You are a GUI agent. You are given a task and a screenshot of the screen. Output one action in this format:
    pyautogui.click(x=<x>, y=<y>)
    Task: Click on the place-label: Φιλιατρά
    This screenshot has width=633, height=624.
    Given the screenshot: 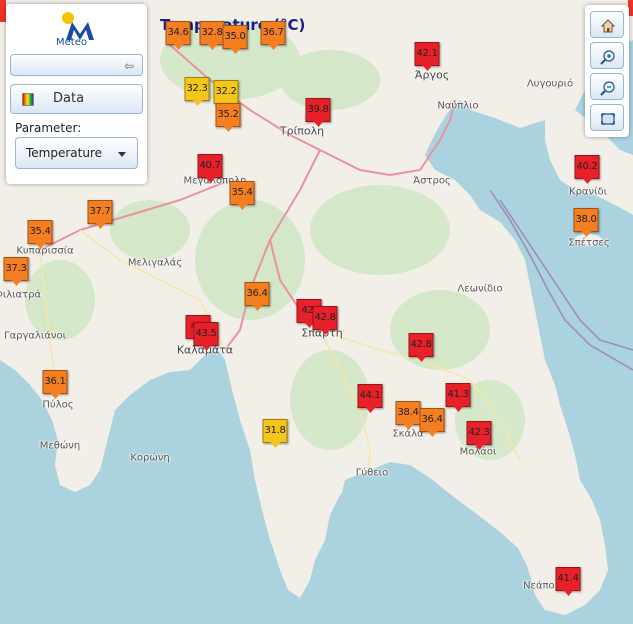 What is the action you would take?
    pyautogui.click(x=21, y=295)
    